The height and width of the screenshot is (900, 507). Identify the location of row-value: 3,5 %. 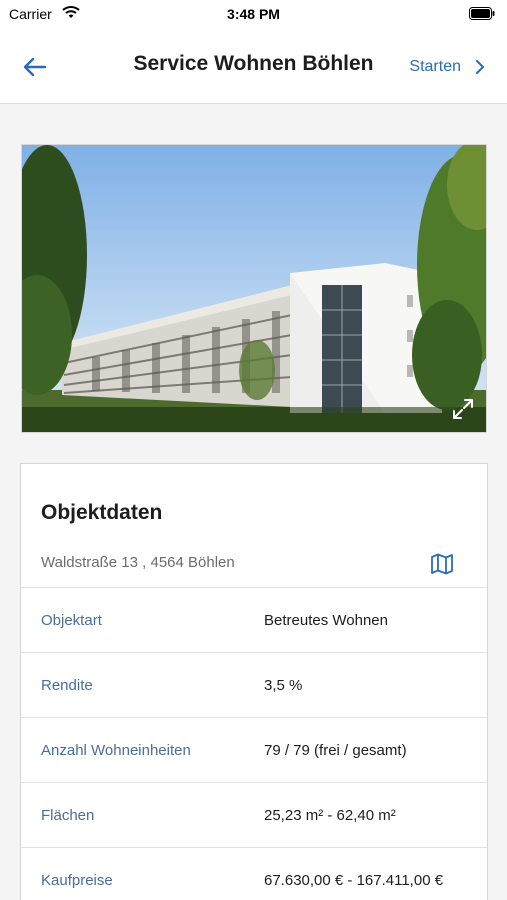
(283, 685).